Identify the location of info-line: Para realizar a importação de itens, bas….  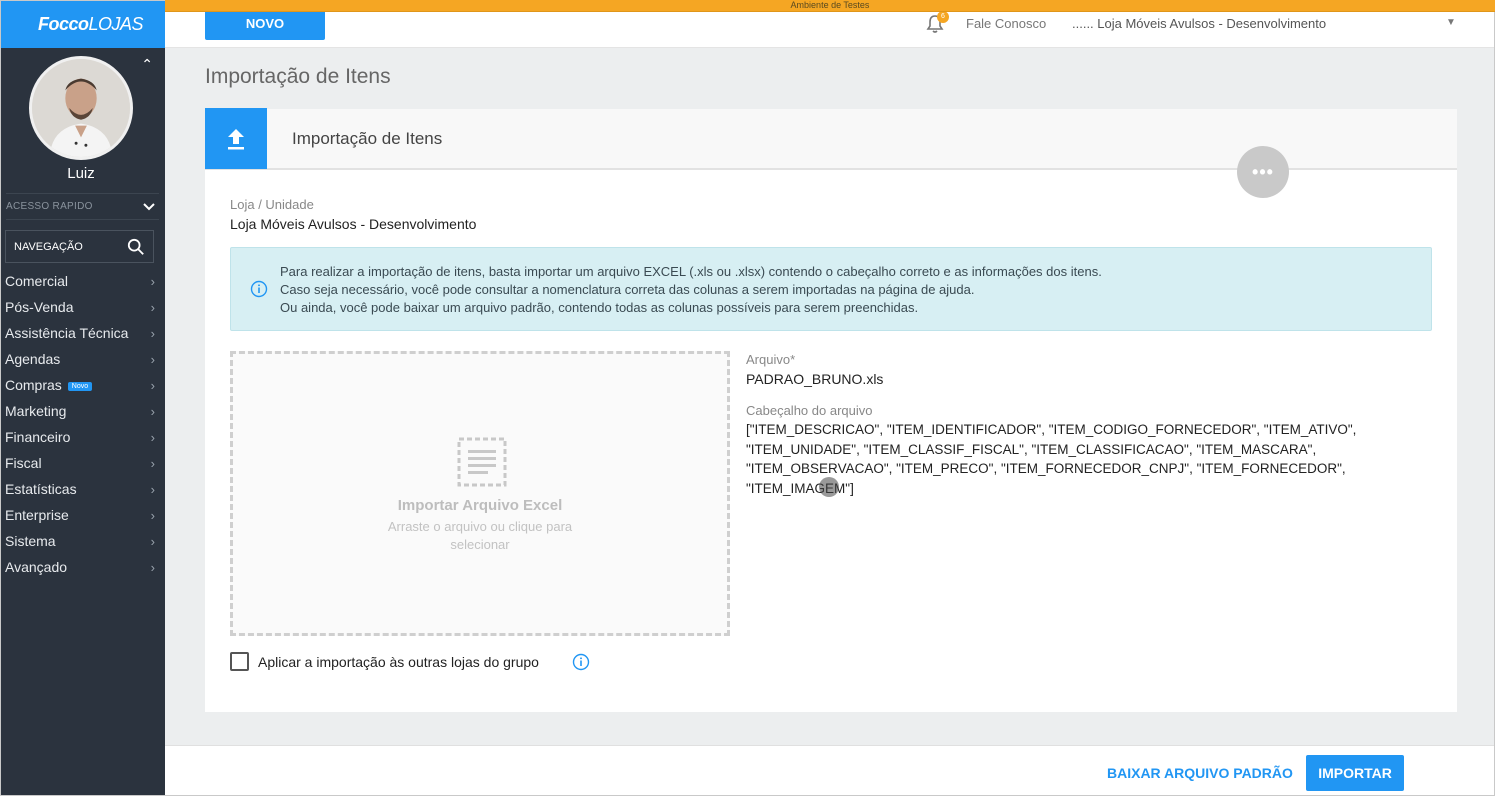
(691, 271).